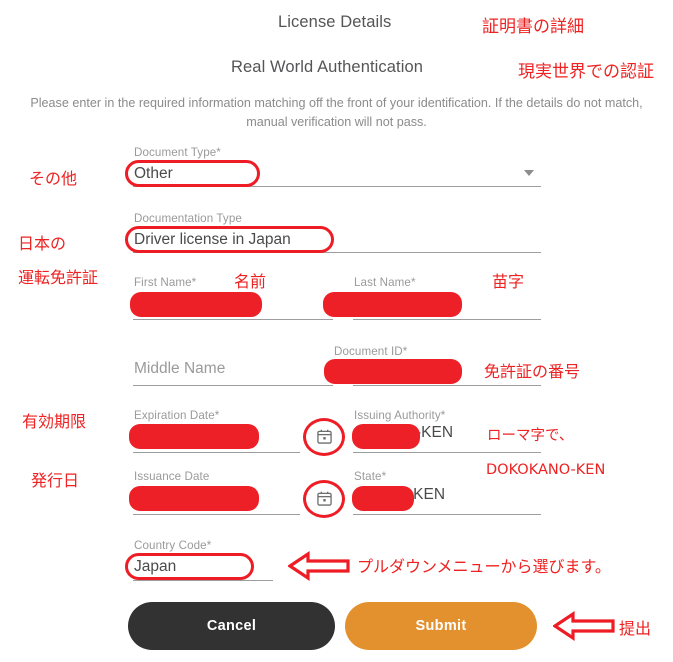 This screenshot has width=673, height=662. What do you see at coordinates (196, 304) in the screenshot?
I see `first-name-input` at bounding box center [196, 304].